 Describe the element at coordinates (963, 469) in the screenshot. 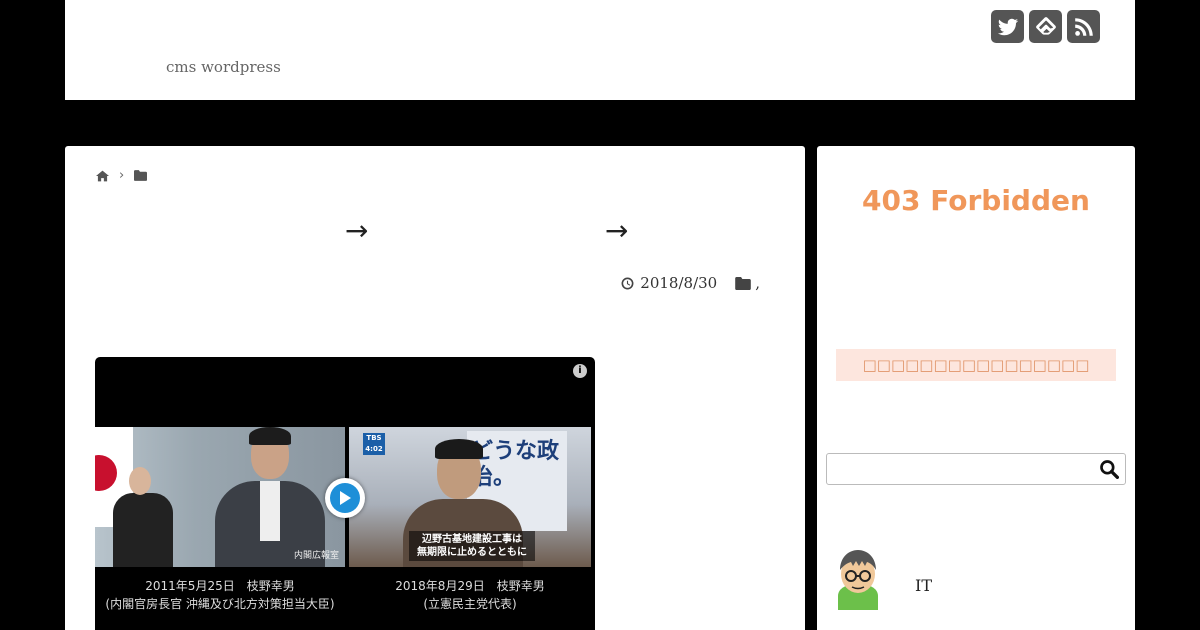

I see `search-input` at that location.